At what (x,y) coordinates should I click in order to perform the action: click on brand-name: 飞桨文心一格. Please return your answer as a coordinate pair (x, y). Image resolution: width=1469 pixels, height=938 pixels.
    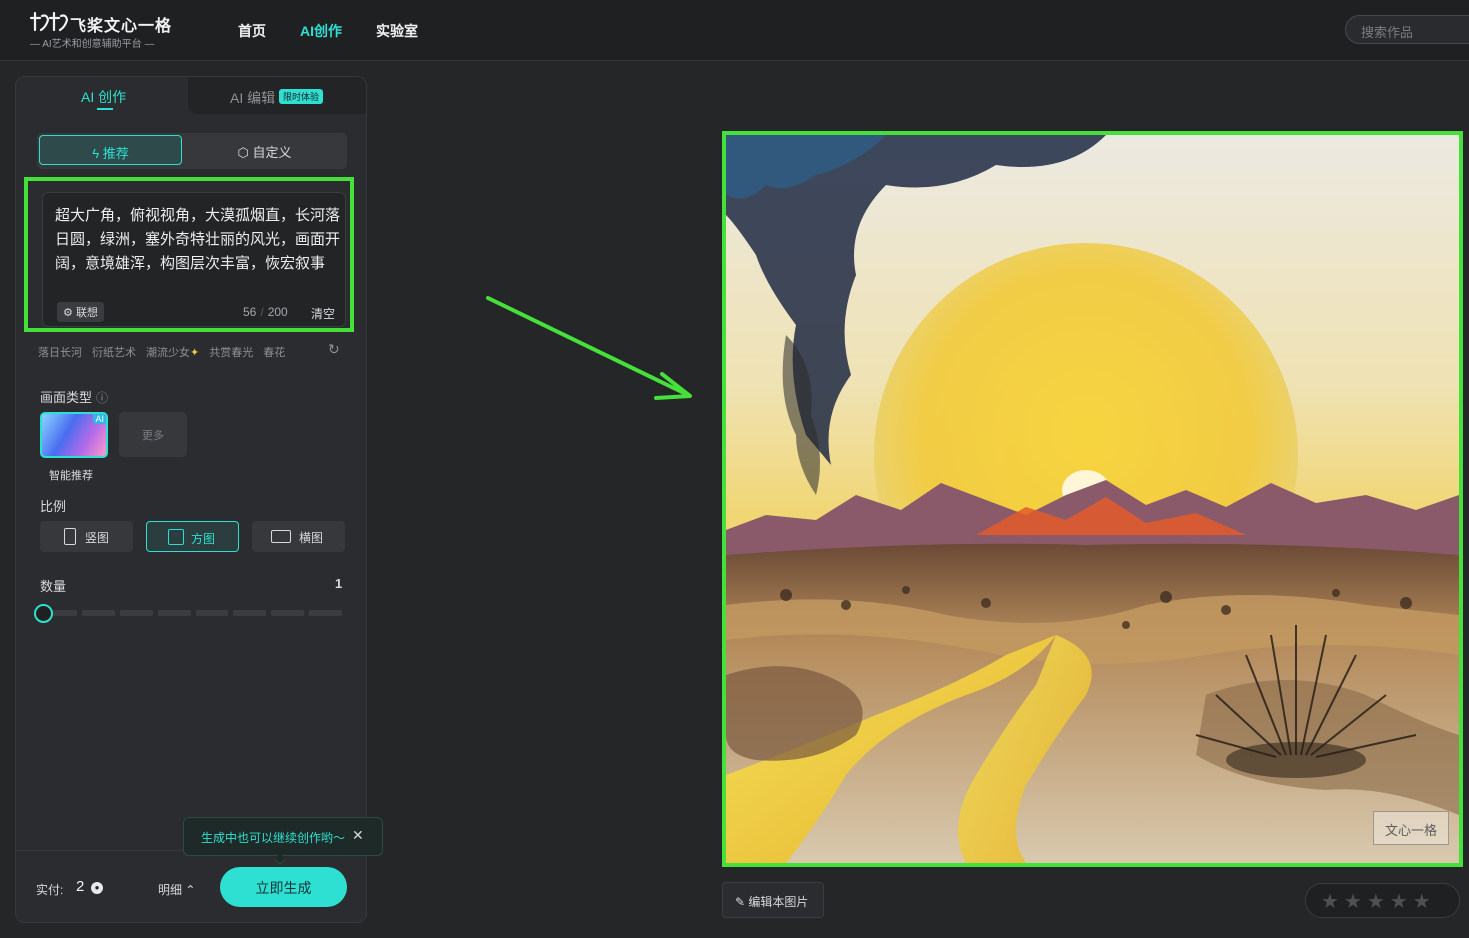
    Looking at the image, I should click on (121, 26).